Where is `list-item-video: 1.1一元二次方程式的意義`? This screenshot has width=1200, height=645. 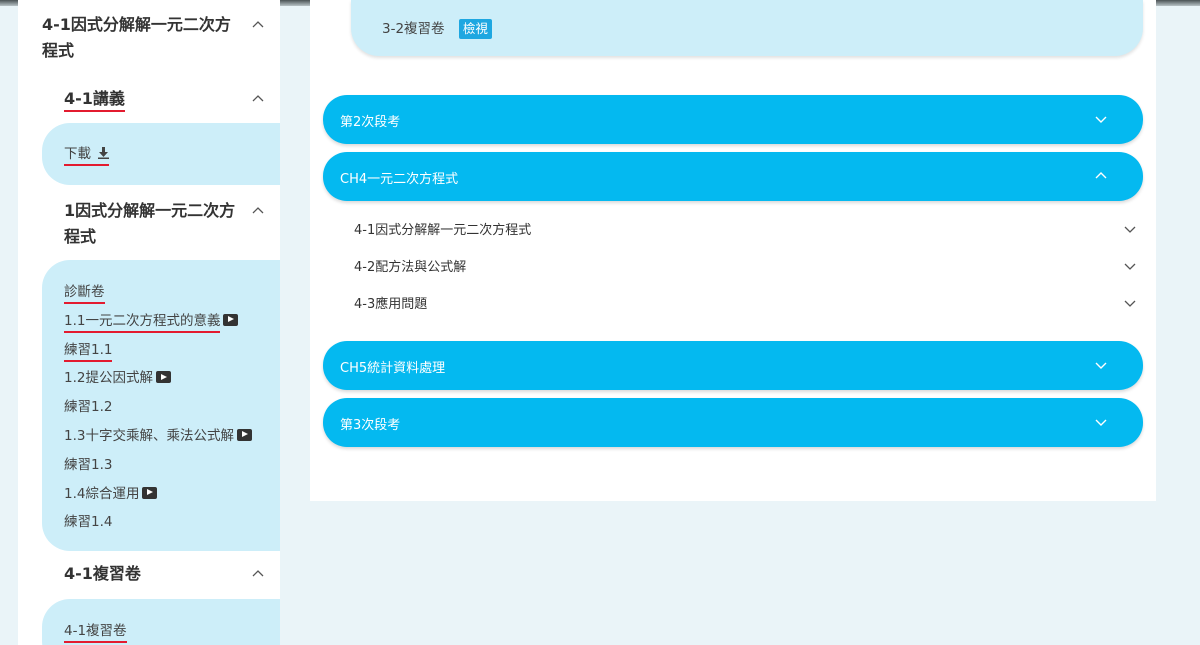
list-item-video: 1.1一元二次方程式的意義 is located at coordinates (172, 321).